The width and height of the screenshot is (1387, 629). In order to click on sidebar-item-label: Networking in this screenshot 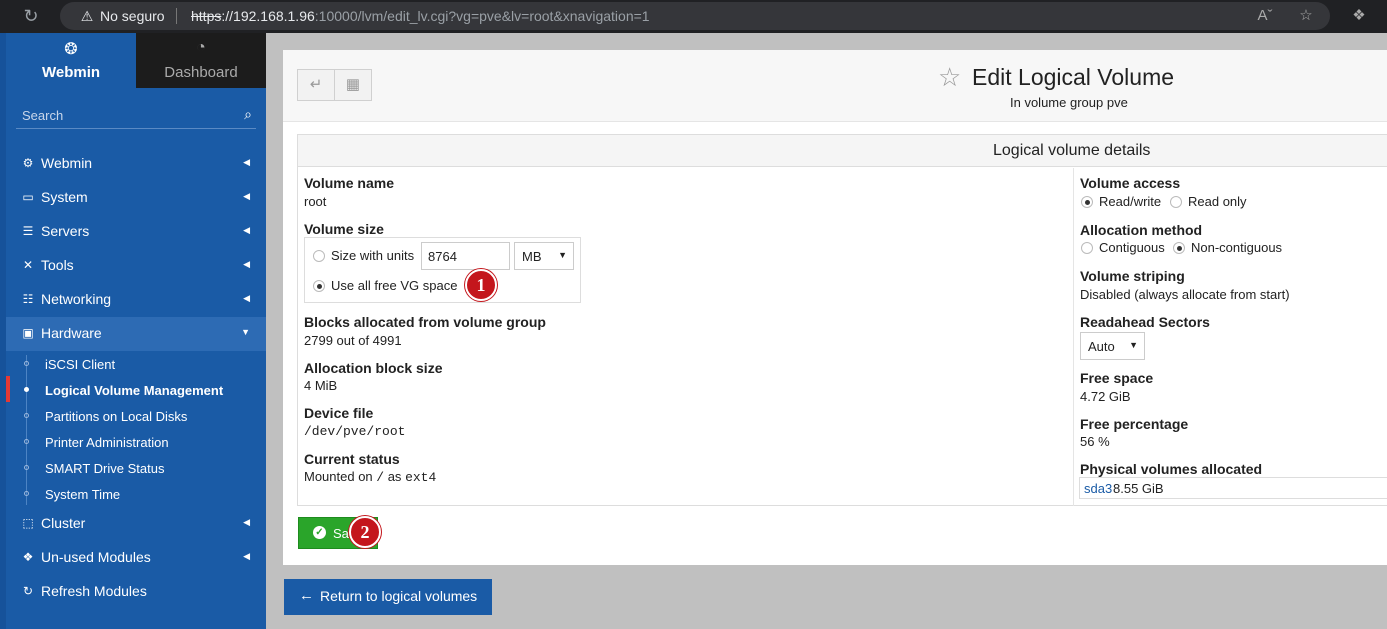, I will do `click(76, 299)`.